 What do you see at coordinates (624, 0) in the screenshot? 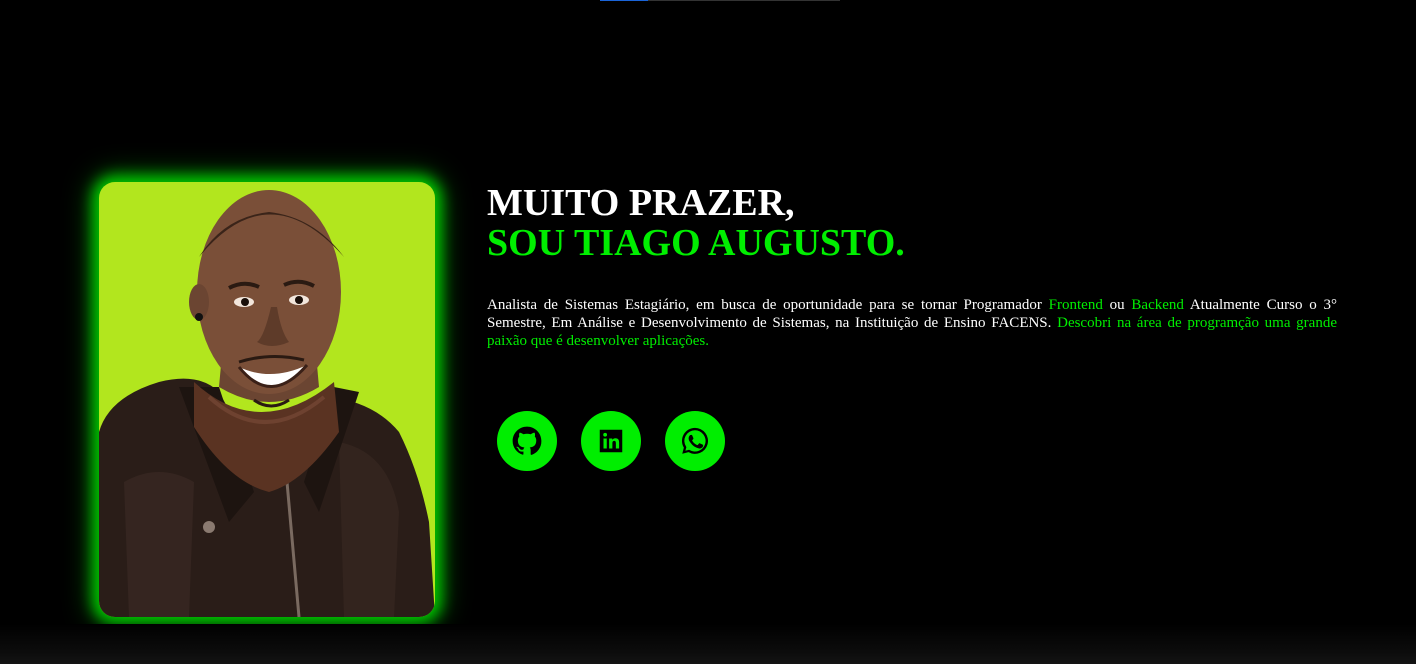
I see `top-nav-active-indicator` at bounding box center [624, 0].